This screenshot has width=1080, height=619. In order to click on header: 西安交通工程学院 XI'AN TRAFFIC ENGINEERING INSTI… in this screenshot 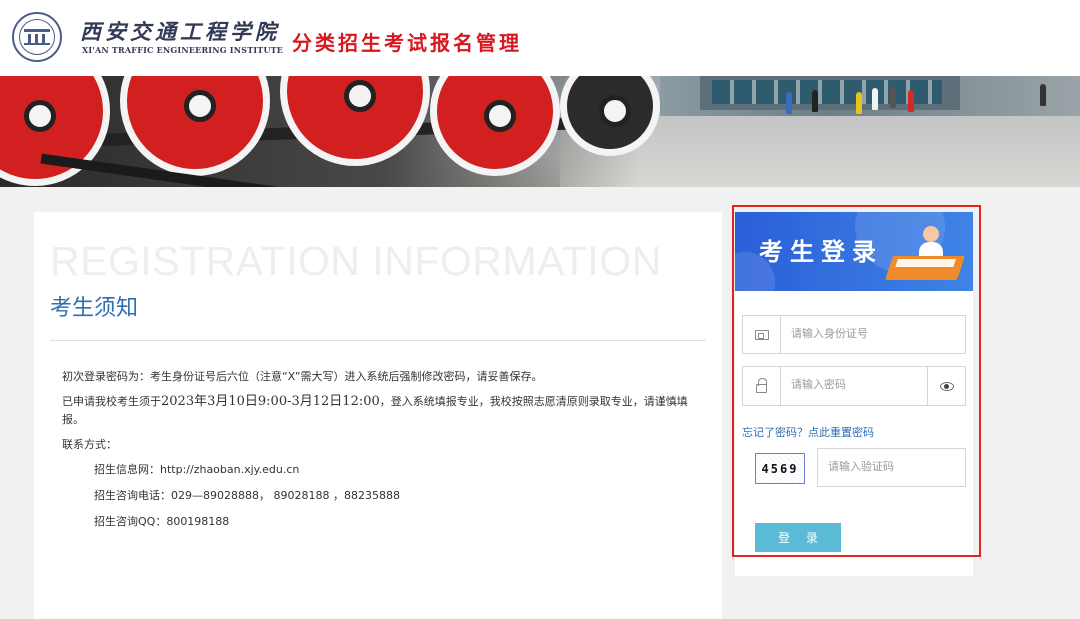, I will do `click(540, 38)`.